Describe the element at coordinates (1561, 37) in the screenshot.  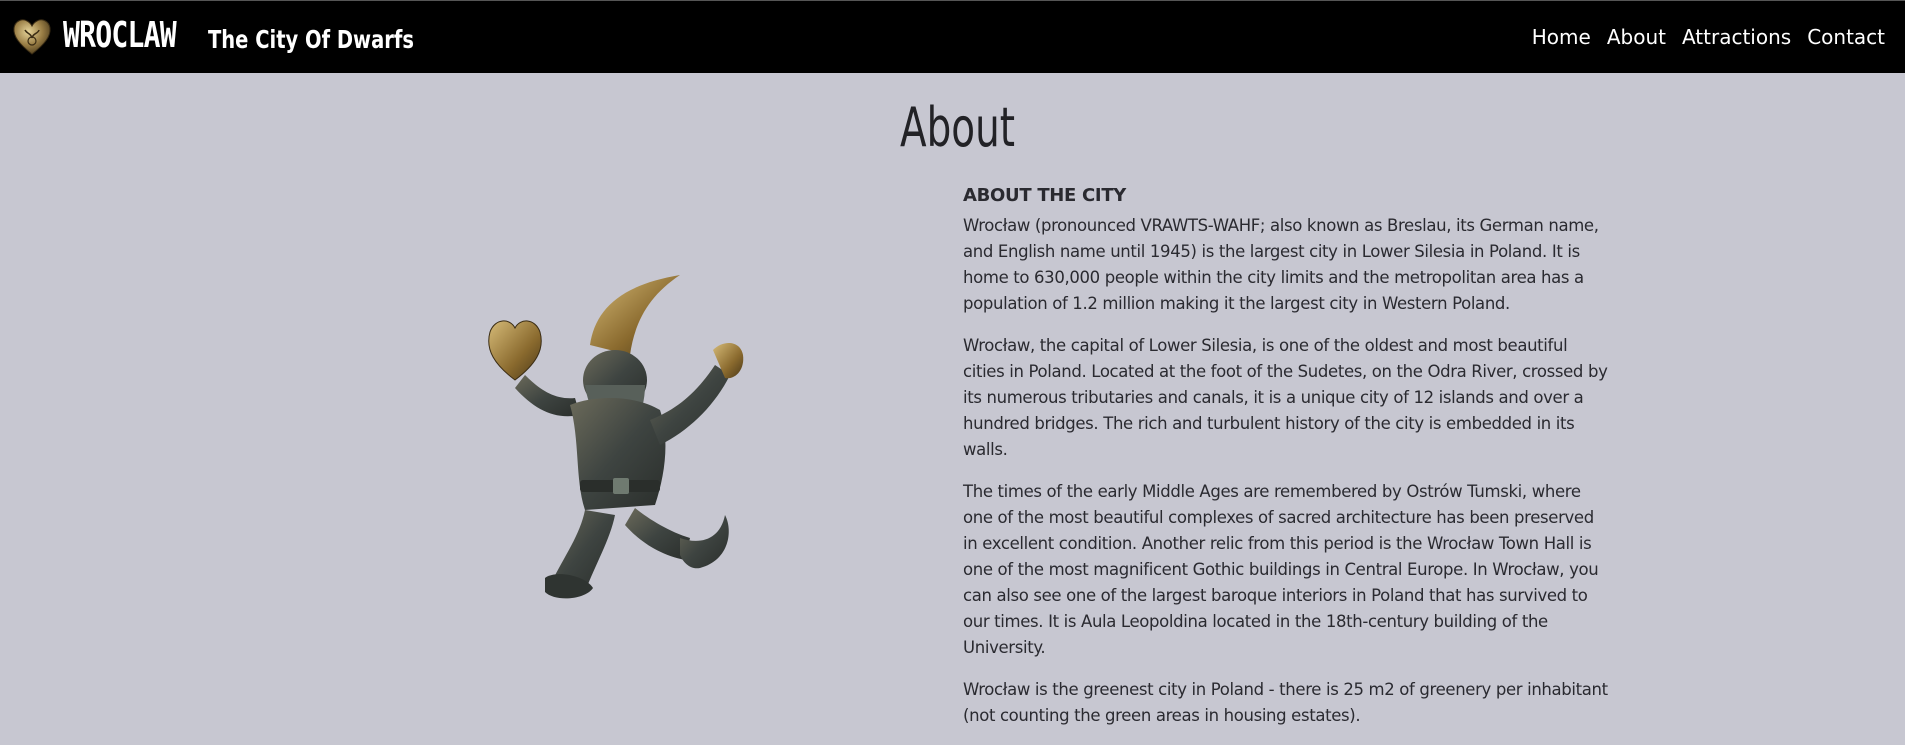
I see `nav-home: Home` at that location.